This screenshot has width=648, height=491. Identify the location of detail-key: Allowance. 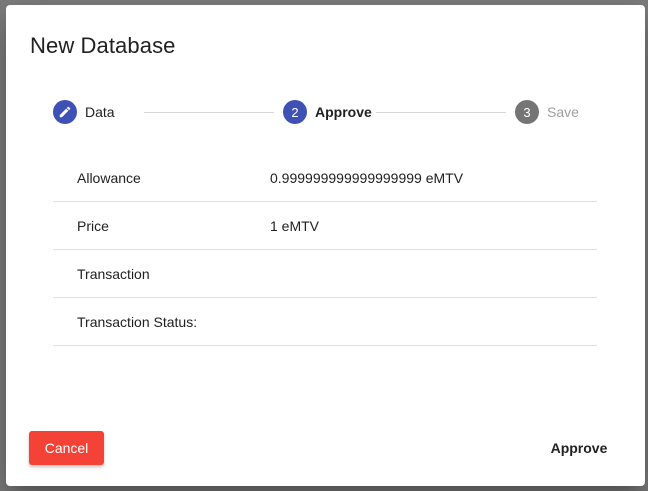
(109, 178).